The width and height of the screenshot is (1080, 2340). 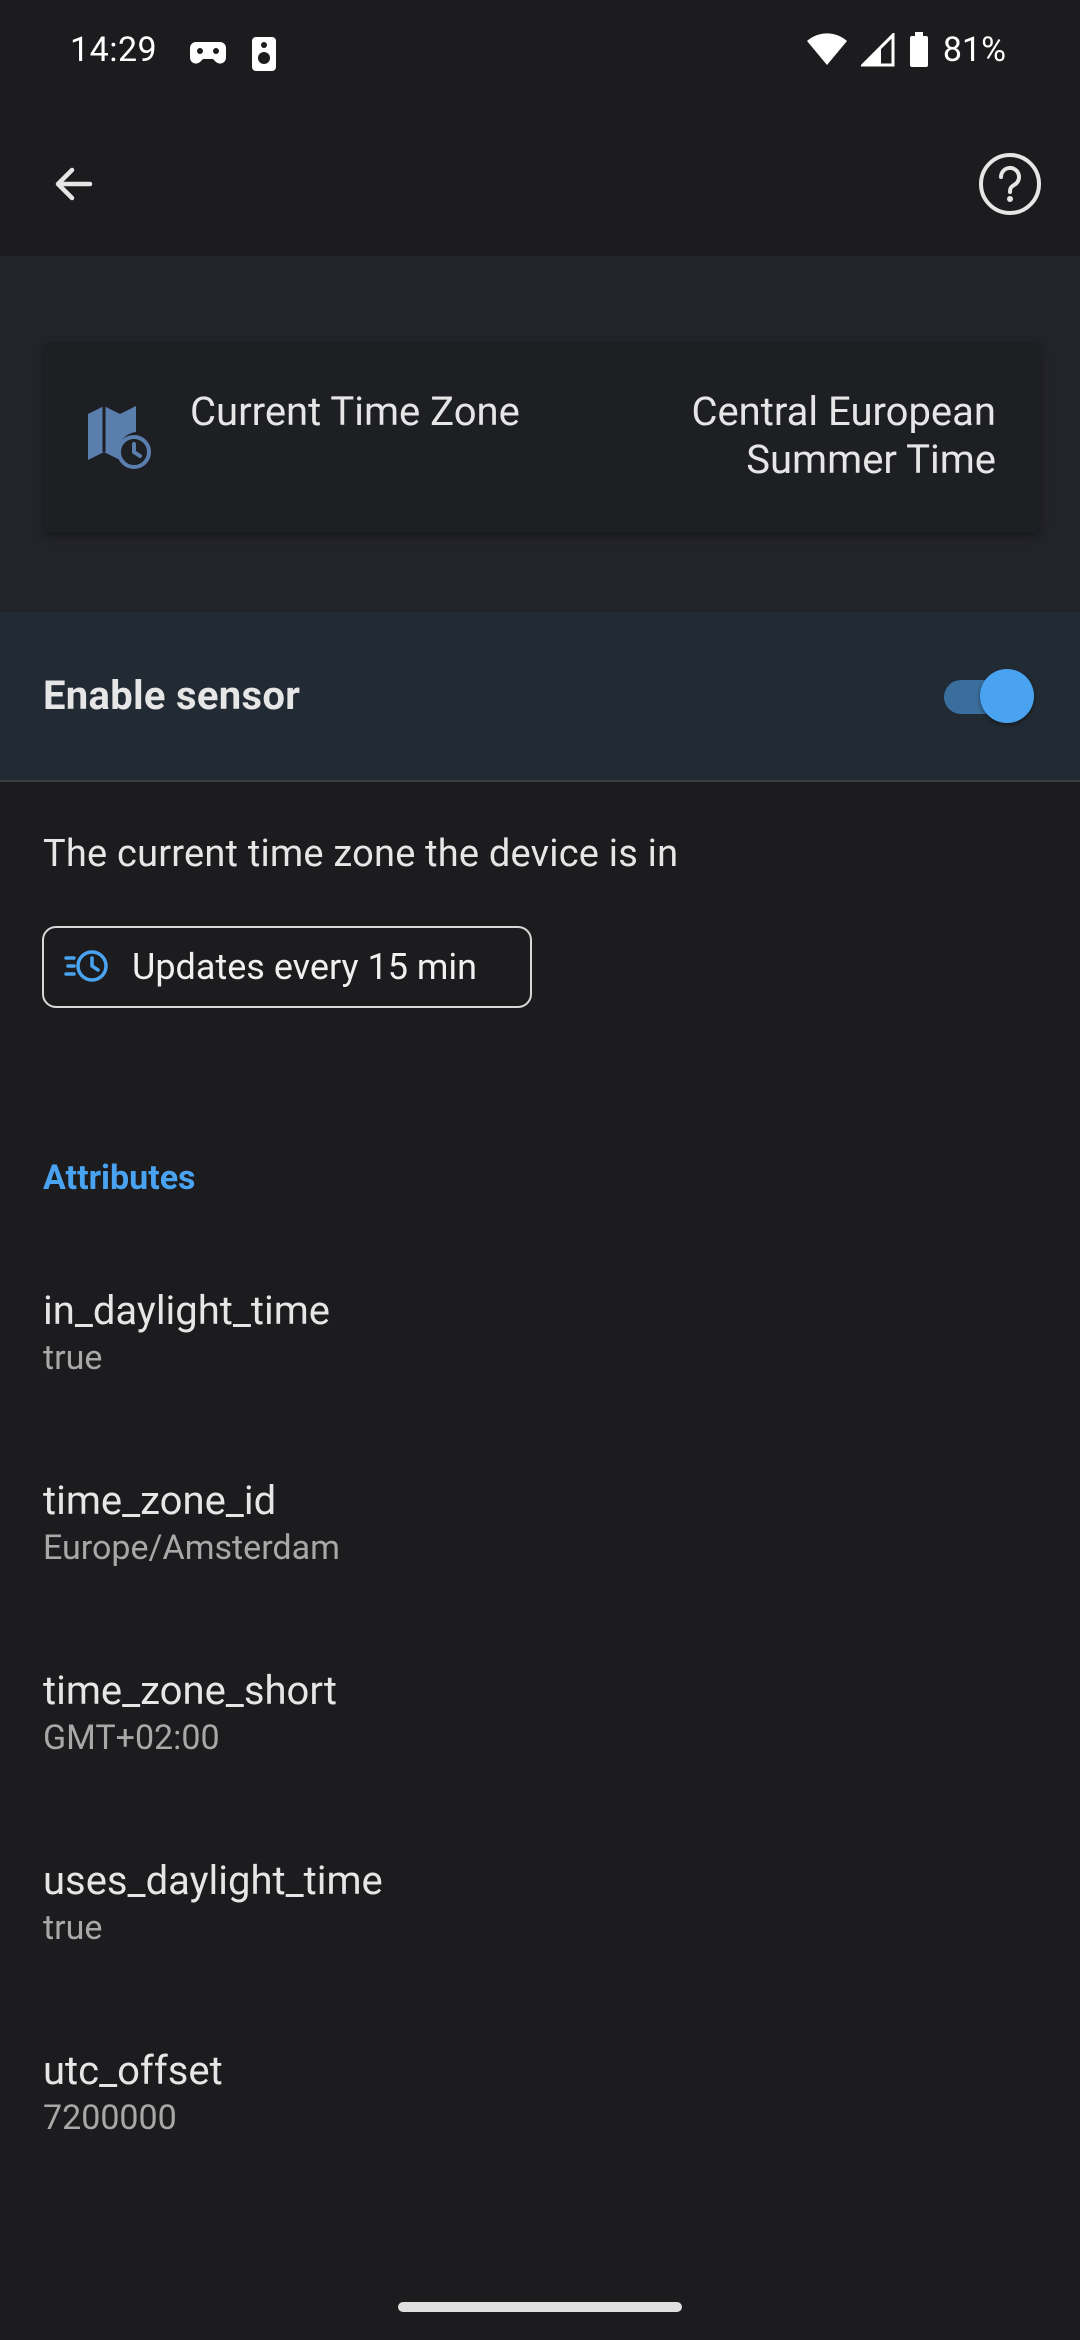 I want to click on enable-sensor-label: Enable sensor, so click(x=172, y=695).